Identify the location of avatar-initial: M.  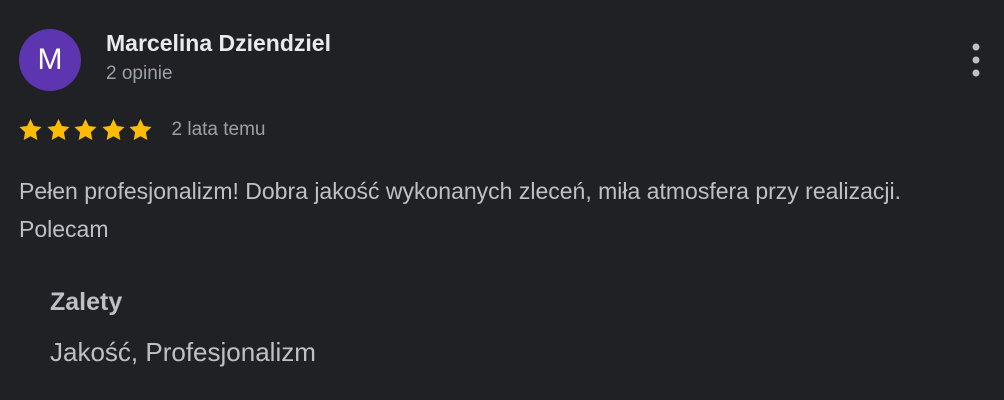
(50, 59).